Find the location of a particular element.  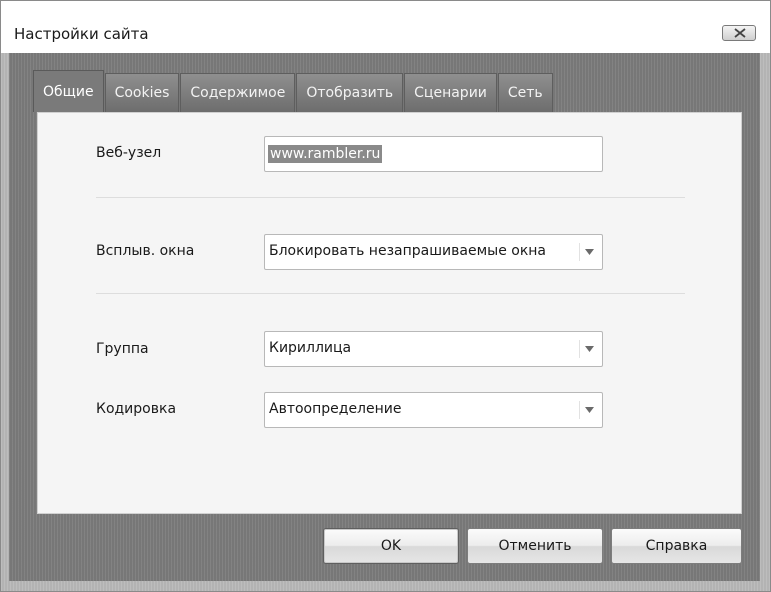

popups-select: Блокировать незапрашиваемые окна is located at coordinates (433, 252).